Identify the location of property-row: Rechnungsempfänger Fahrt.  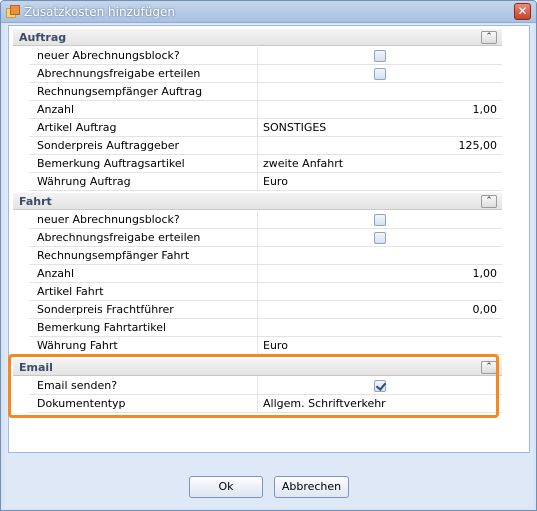
(265, 256).